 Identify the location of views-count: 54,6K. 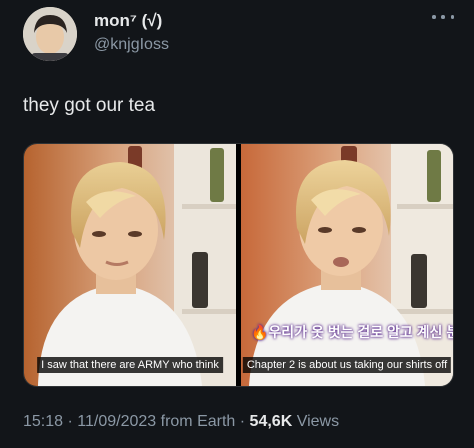
(271, 421).